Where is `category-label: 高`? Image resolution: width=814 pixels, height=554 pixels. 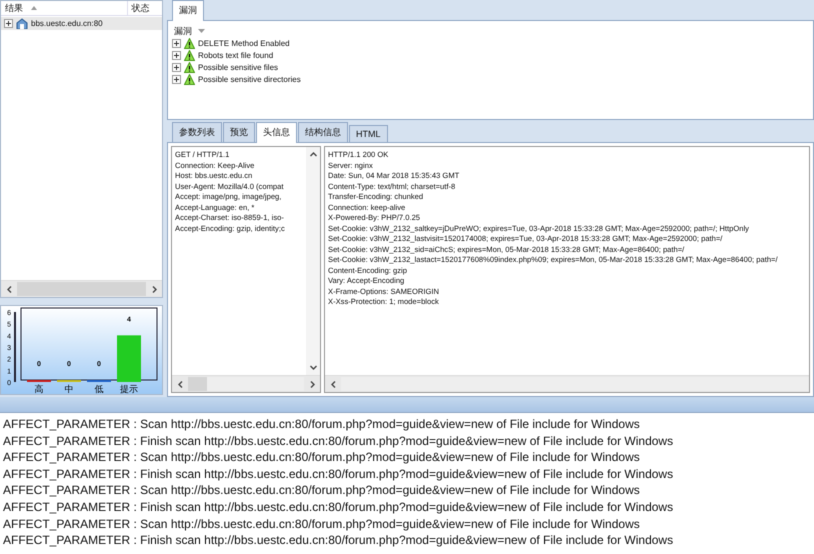
category-label: 高 is located at coordinates (39, 389).